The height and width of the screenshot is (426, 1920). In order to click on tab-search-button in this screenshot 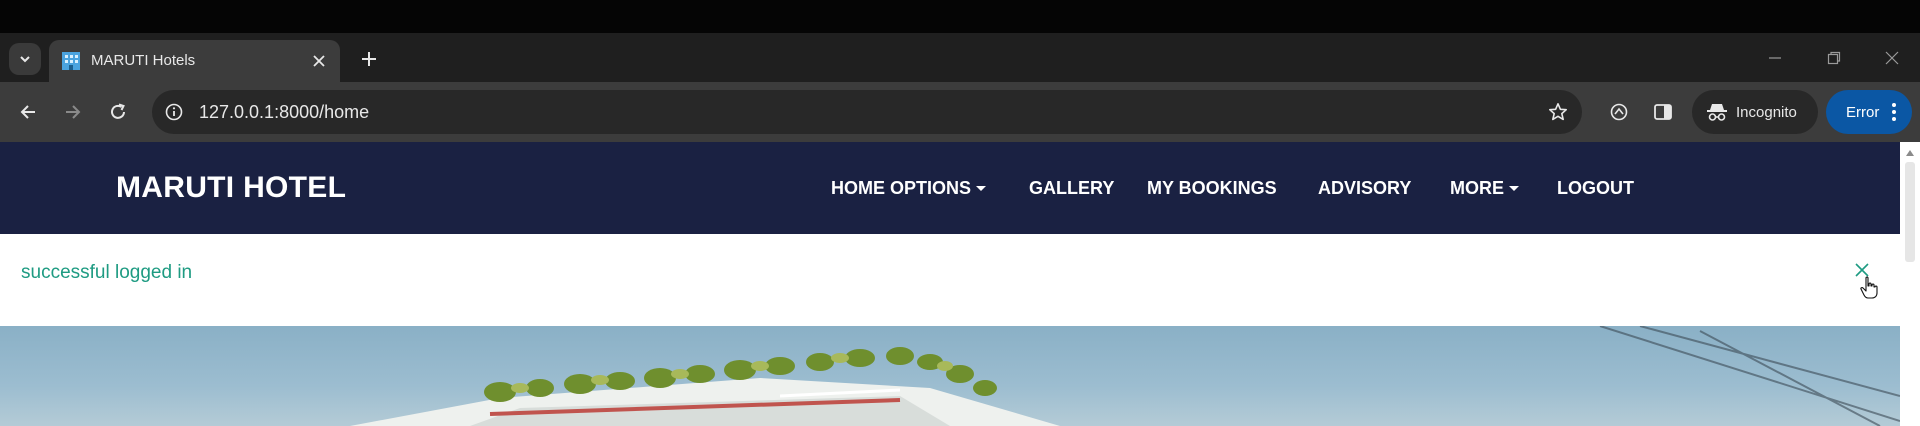, I will do `click(25, 59)`.